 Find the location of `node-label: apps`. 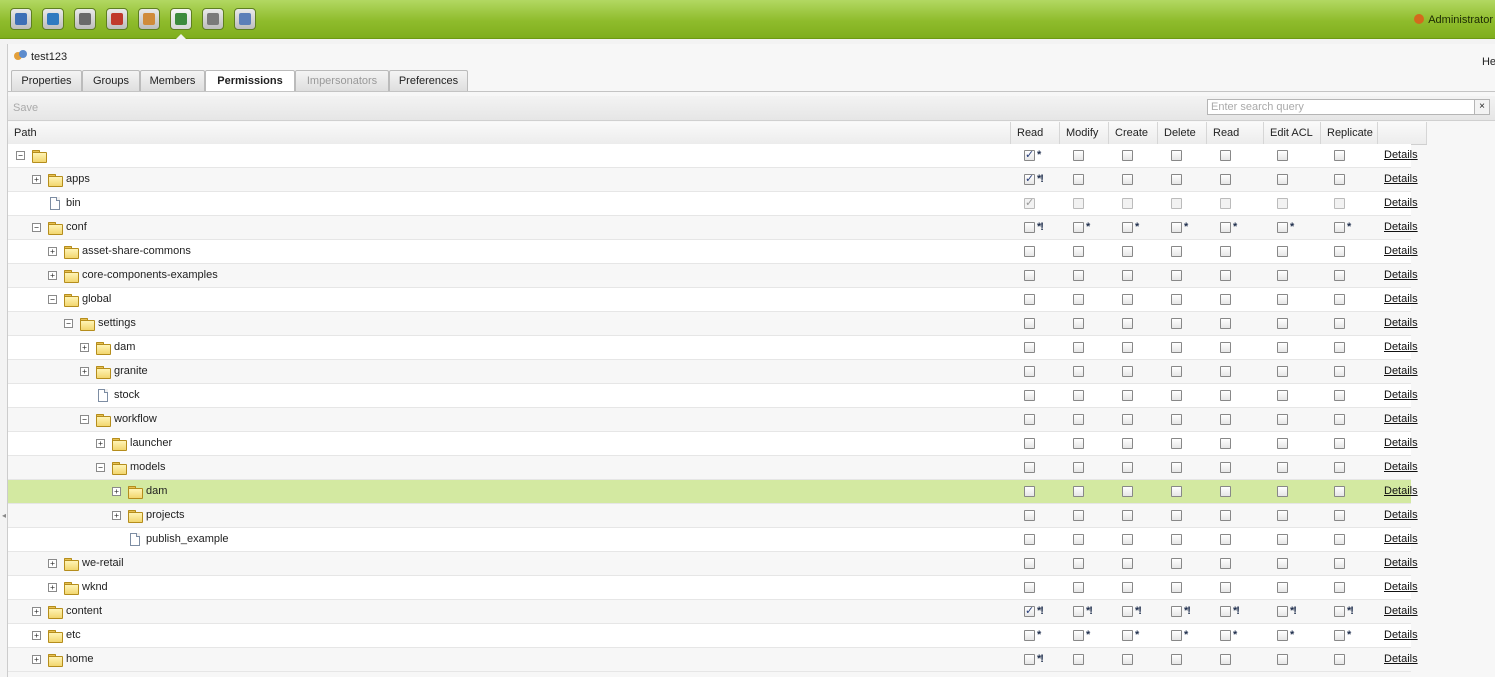

node-label: apps is located at coordinates (78, 179).